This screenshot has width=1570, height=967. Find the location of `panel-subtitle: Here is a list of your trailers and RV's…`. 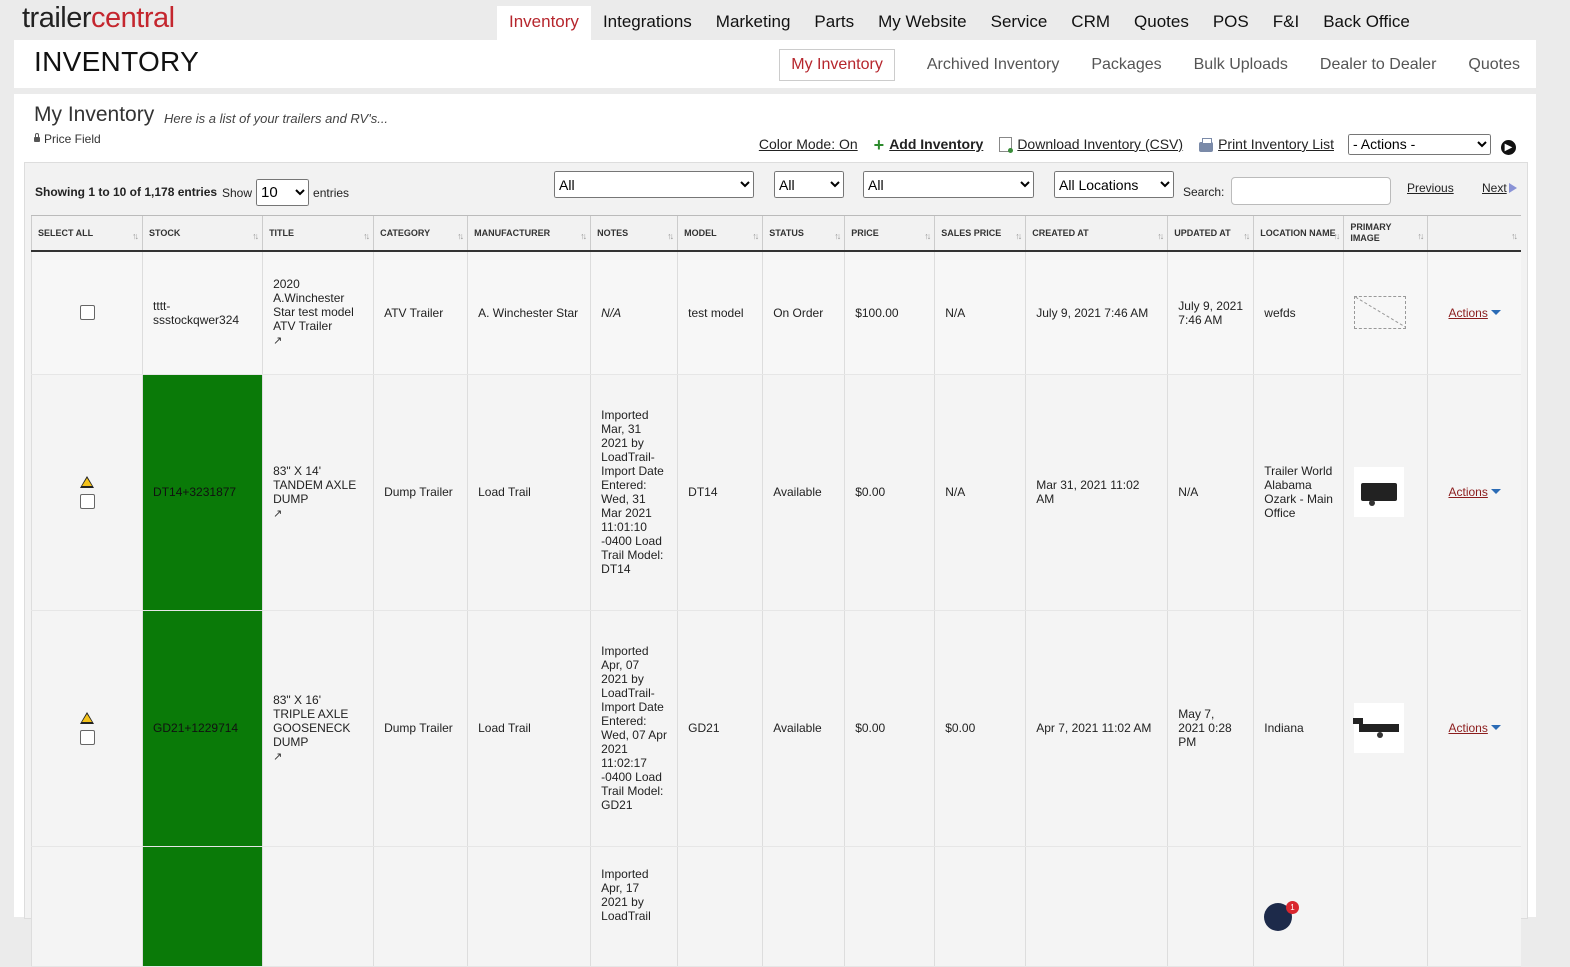

panel-subtitle: Here is a list of your trailers and RV's… is located at coordinates (276, 118).